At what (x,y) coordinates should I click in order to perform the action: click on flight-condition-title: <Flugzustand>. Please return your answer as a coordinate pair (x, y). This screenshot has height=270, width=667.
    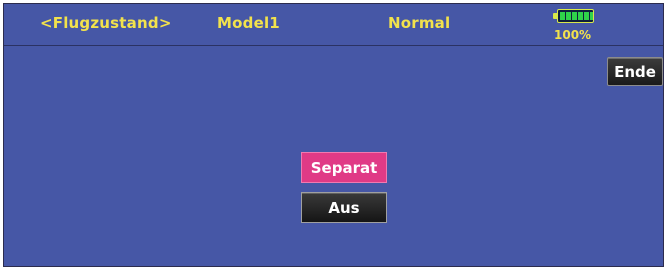
    Looking at the image, I should click on (106, 23).